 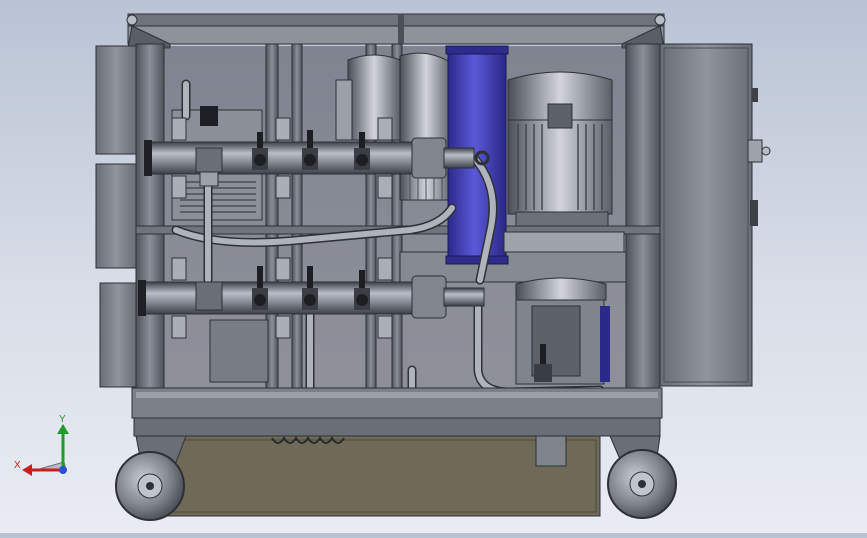 What do you see at coordinates (63, 470) in the screenshot?
I see `z-axis-dot` at bounding box center [63, 470].